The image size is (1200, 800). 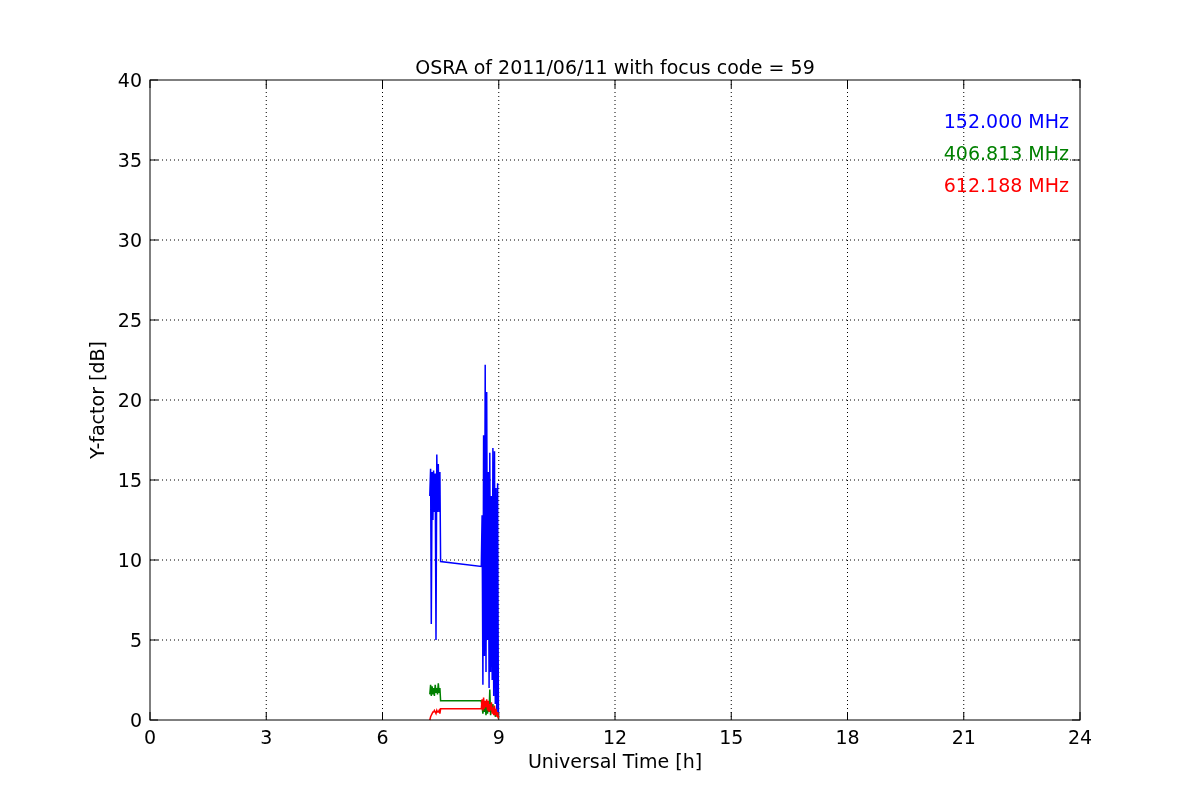 I want to click on y-tick-label: 40, so click(x=129, y=80).